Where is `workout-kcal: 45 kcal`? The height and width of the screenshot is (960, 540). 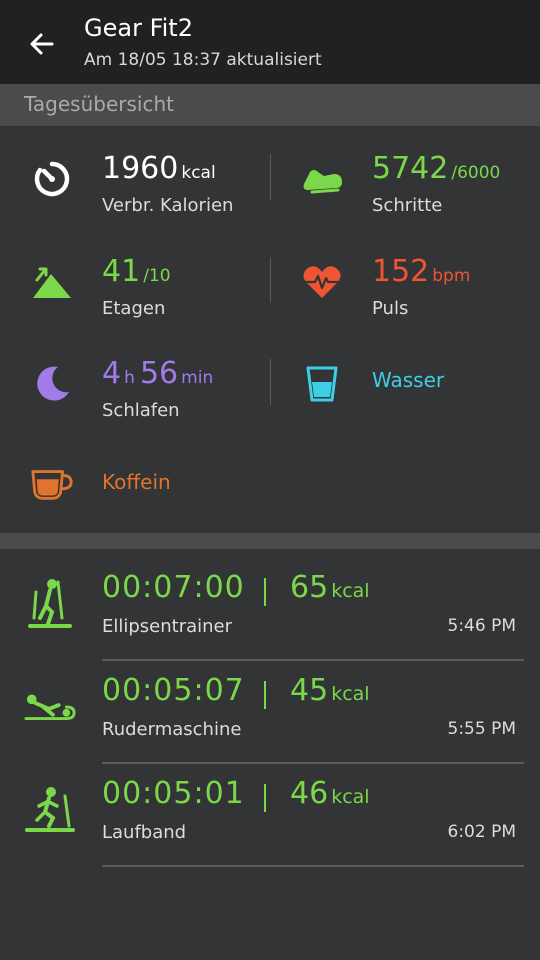 workout-kcal: 45 kcal is located at coordinates (330, 690).